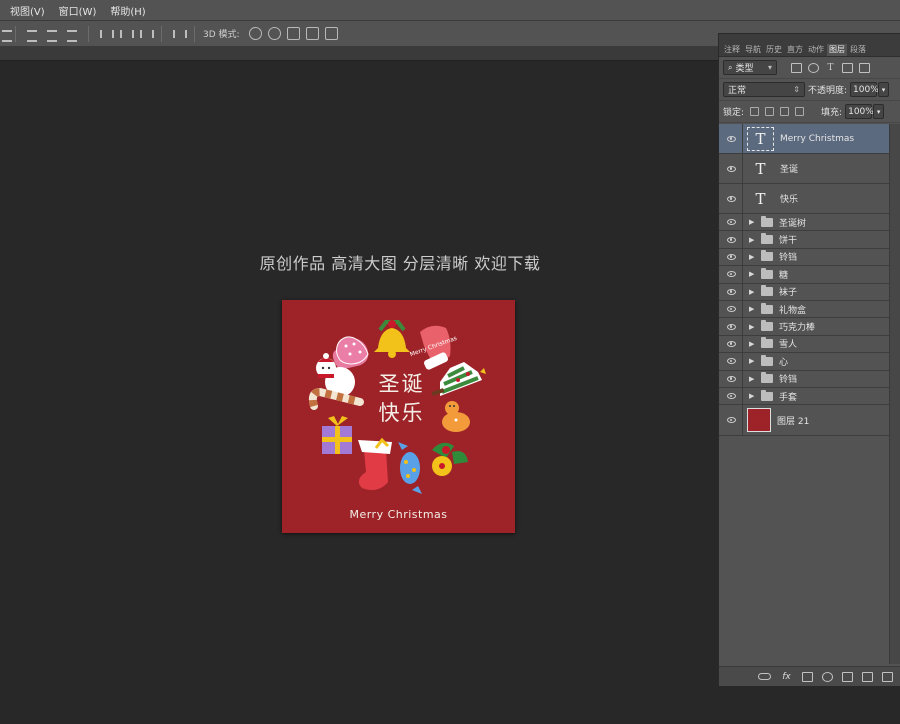 The image size is (900, 724). Describe the element at coordinates (800, 111) in the screenshot. I see `lock-all-icon` at that location.